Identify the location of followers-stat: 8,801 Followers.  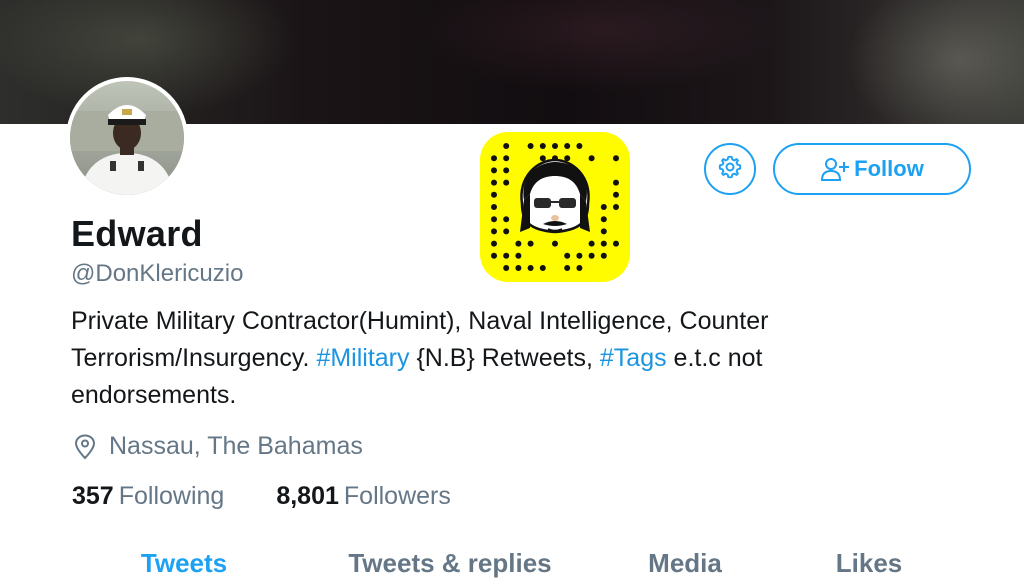
(363, 496).